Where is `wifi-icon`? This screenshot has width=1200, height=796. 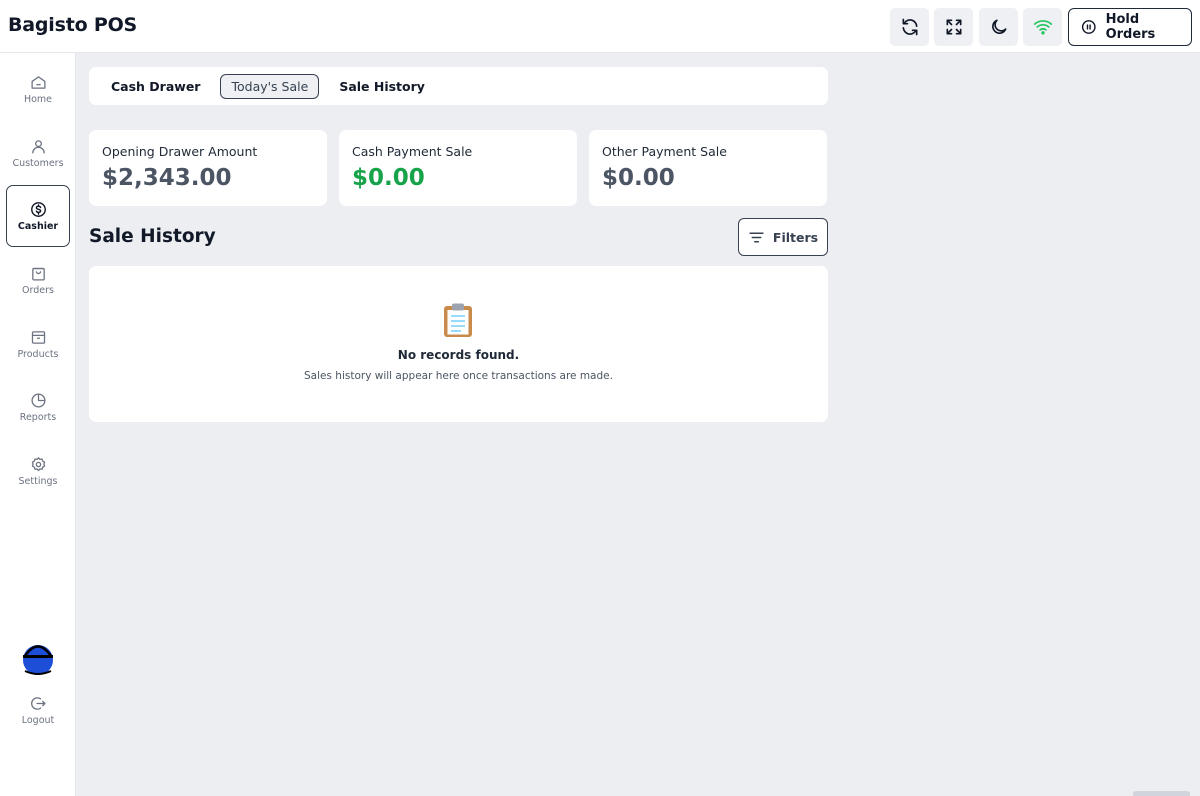 wifi-icon is located at coordinates (1042, 27).